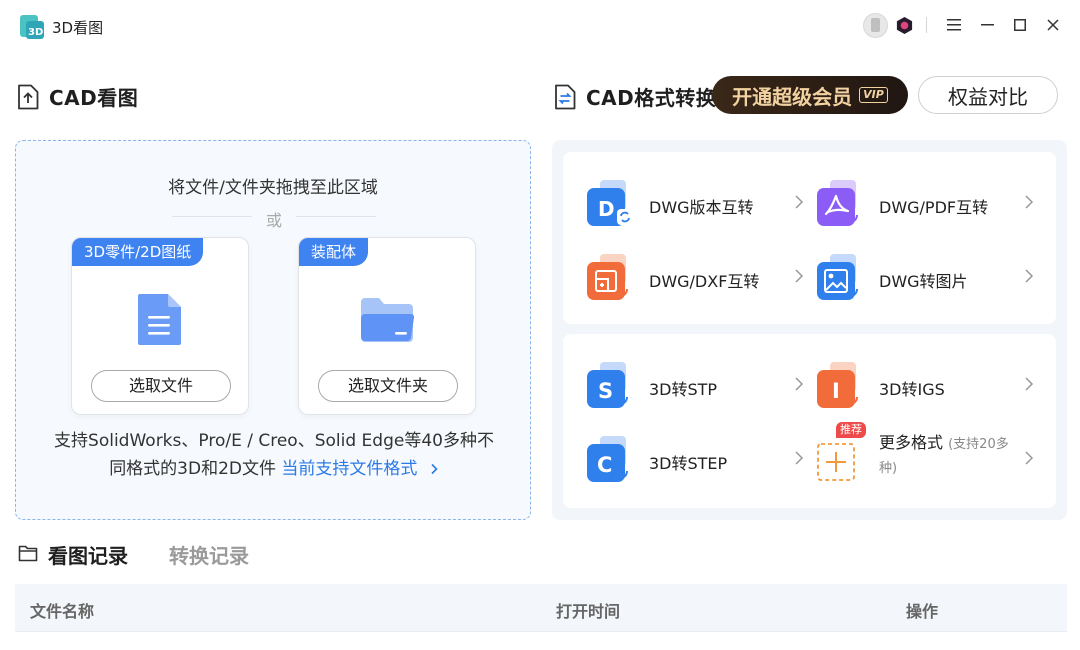  I want to click on app-logo-icon: 3D, so click(32, 27).